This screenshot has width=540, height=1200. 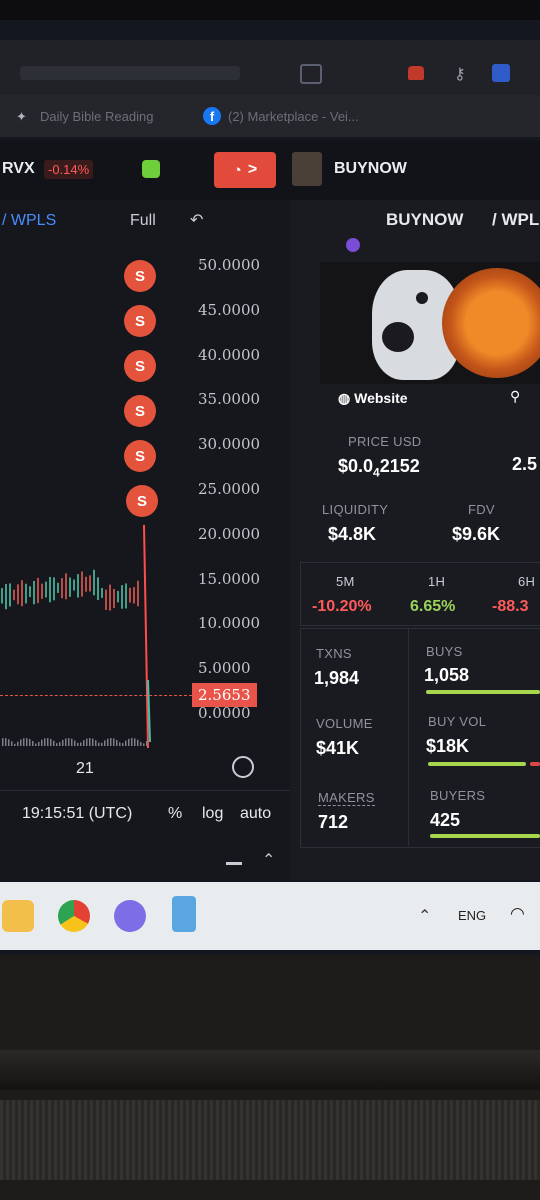 I want to click on trending-chevron: >, so click(x=252, y=169).